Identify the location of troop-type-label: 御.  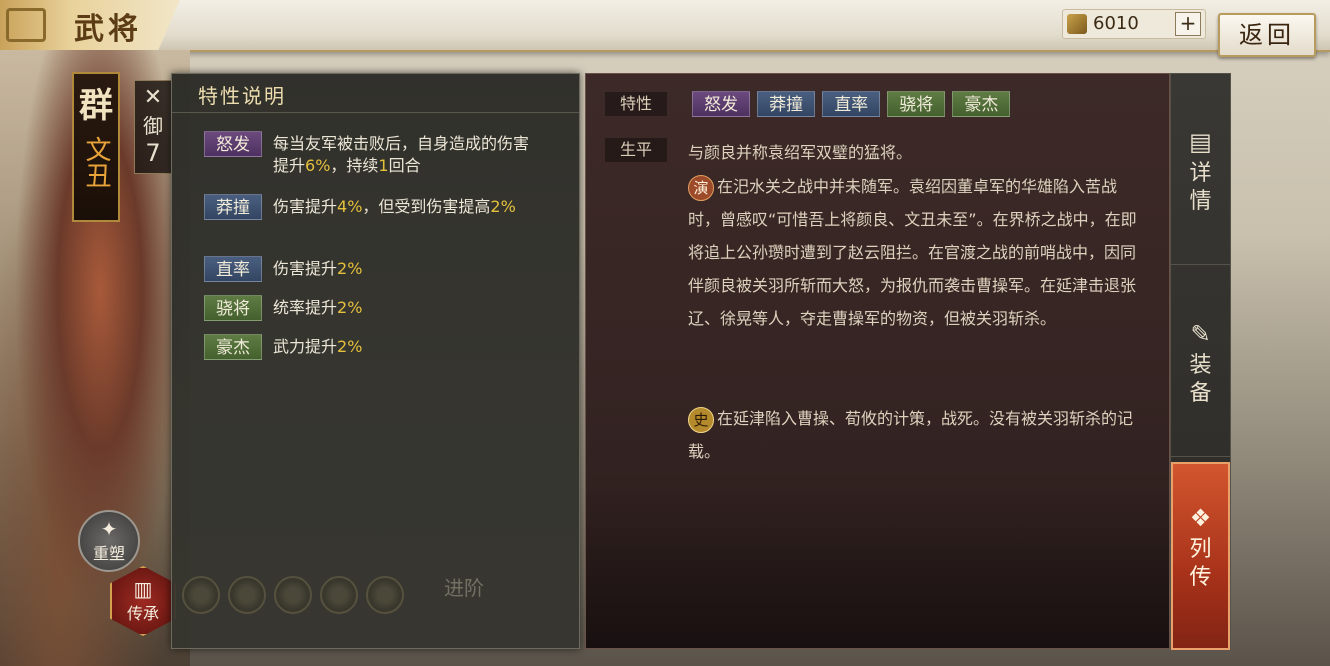
(153, 126).